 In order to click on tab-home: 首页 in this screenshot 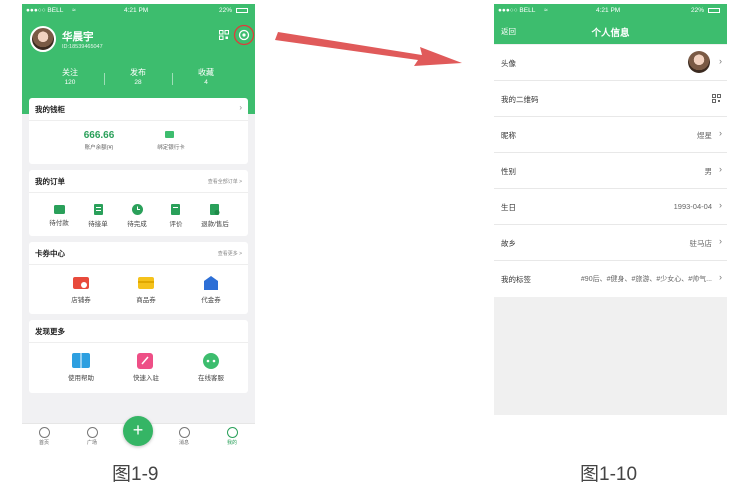, I will do `click(44, 436)`.